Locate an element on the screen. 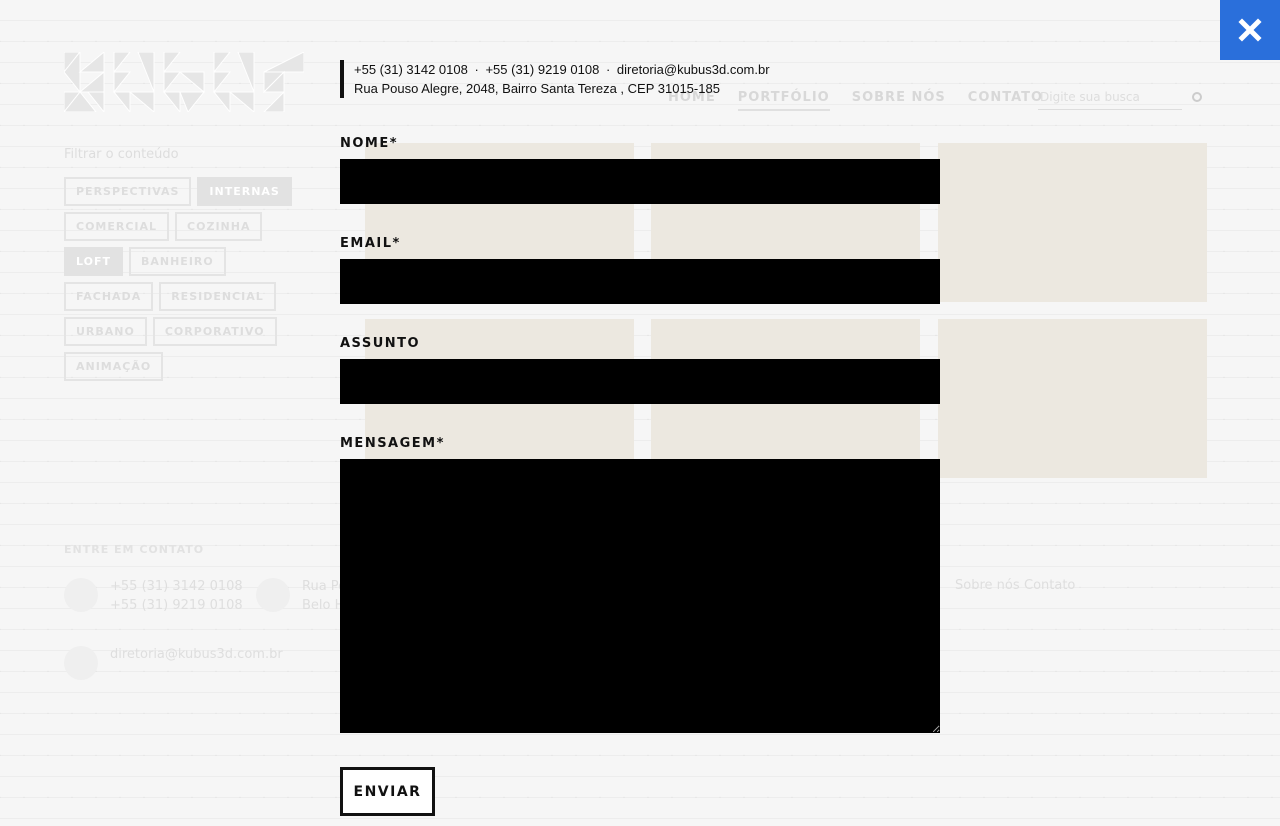 The image size is (1280, 826). contact-phone2: +55 (31) 9219 0108 is located at coordinates (542, 69).